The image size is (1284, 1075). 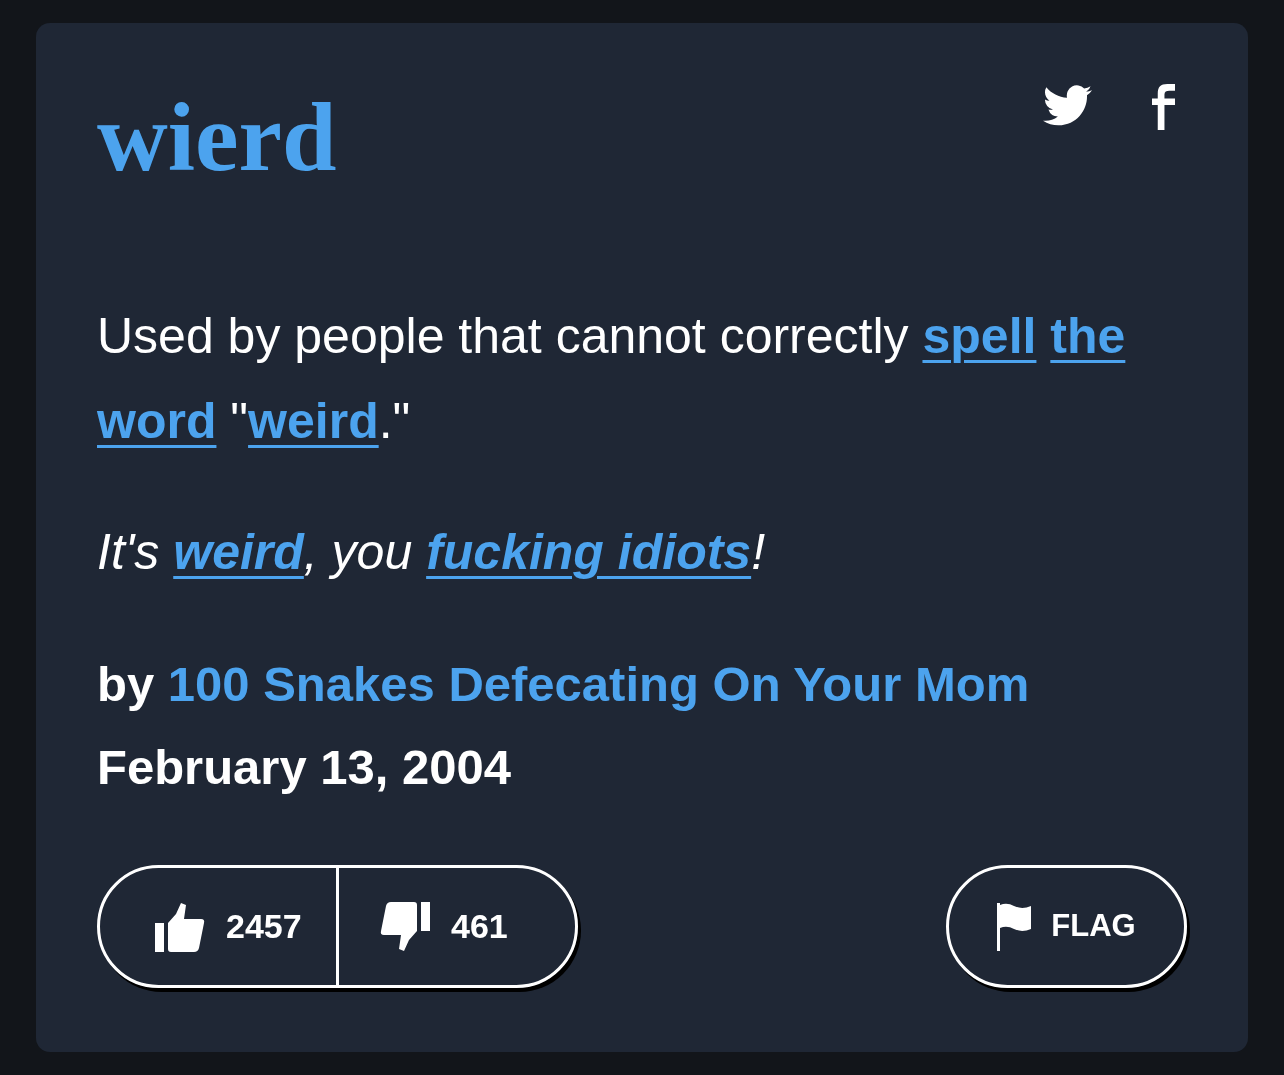 What do you see at coordinates (1067, 105) in the screenshot?
I see `twitter-bird-icon` at bounding box center [1067, 105].